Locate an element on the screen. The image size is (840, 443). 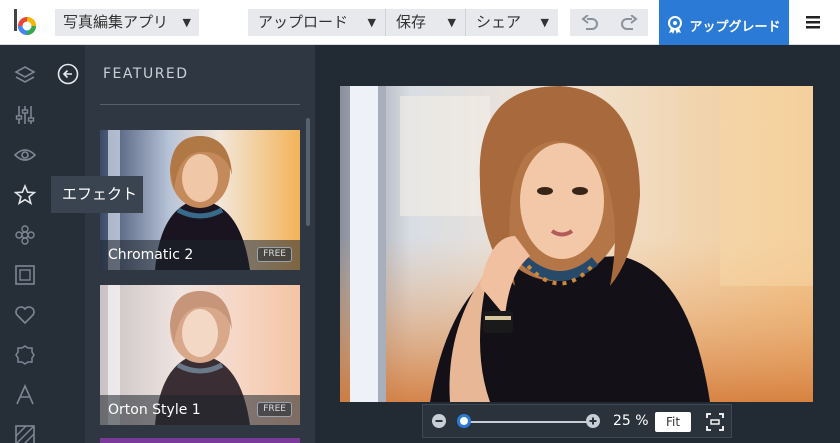
save-menu: 保存 ▼ is located at coordinates (426, 22).